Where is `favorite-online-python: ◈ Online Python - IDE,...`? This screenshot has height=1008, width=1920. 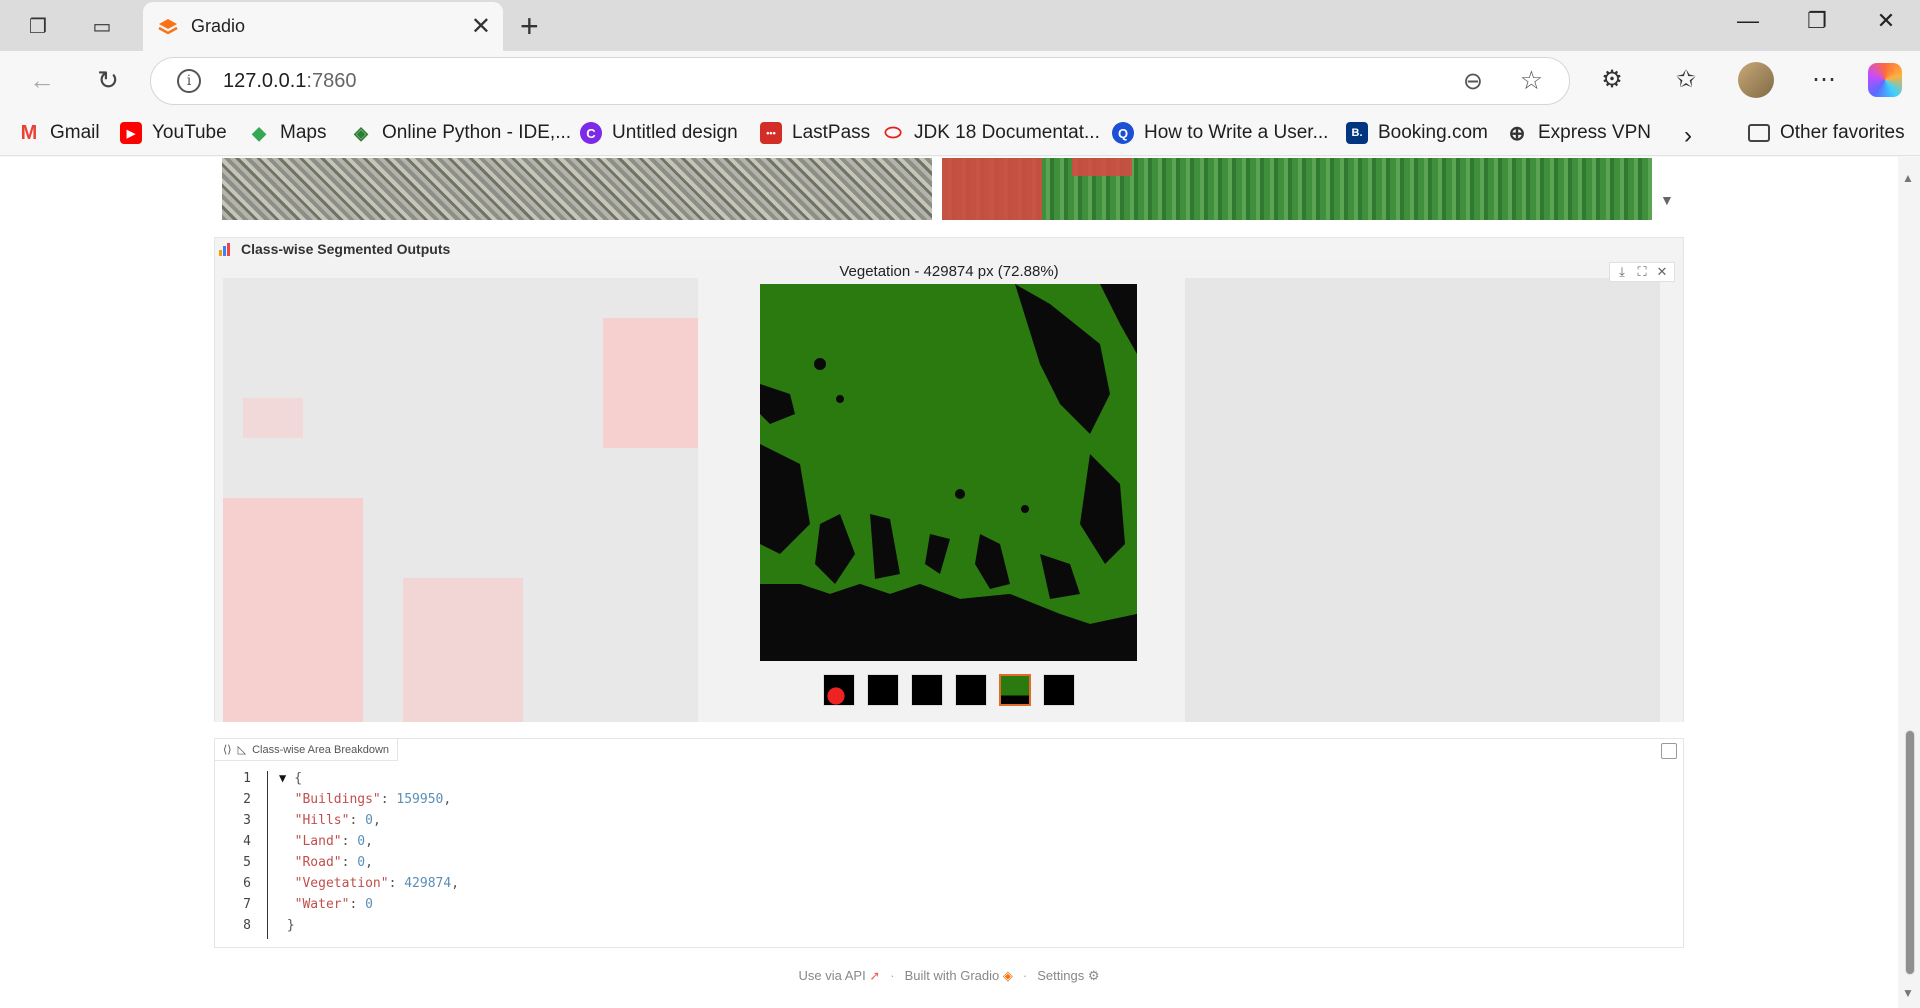 favorite-online-python: ◈ Online Python - IDE,... is located at coordinates (460, 133).